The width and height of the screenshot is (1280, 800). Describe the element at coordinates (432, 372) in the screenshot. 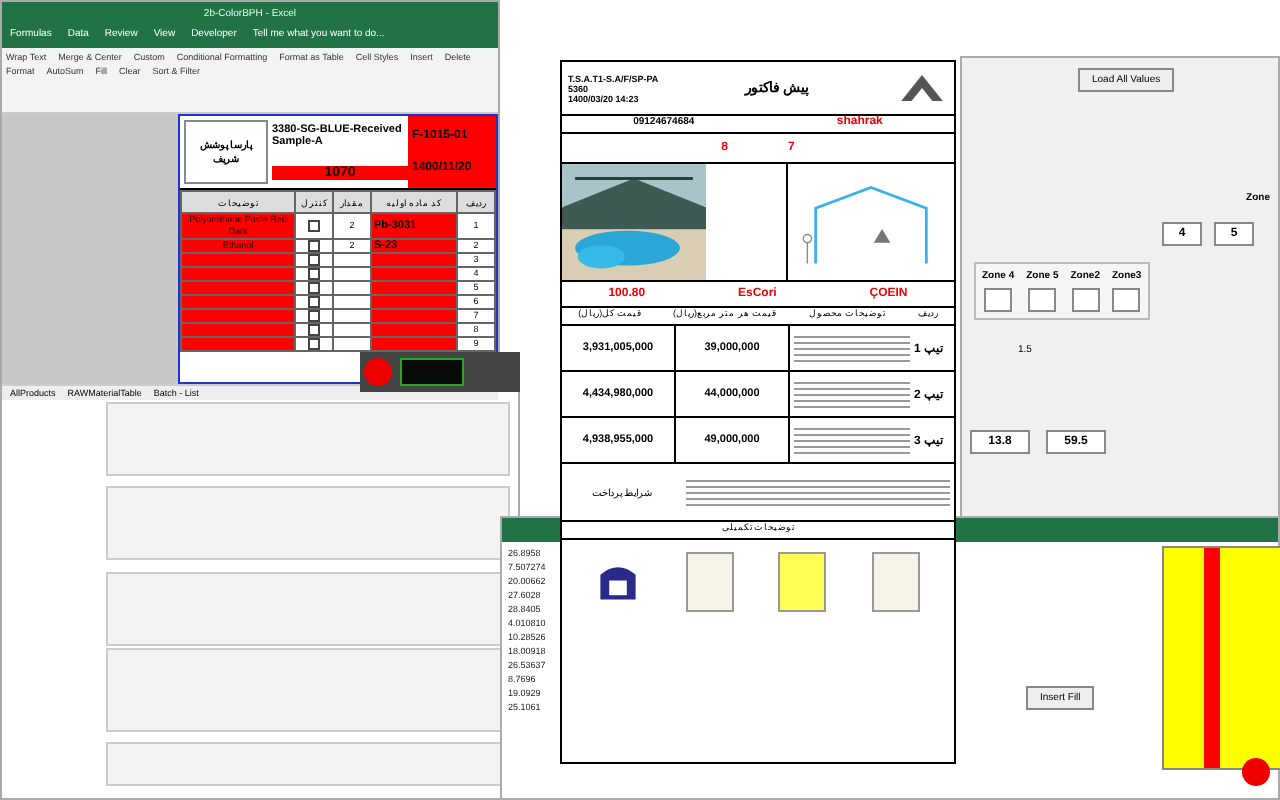

I see `timer-display` at that location.